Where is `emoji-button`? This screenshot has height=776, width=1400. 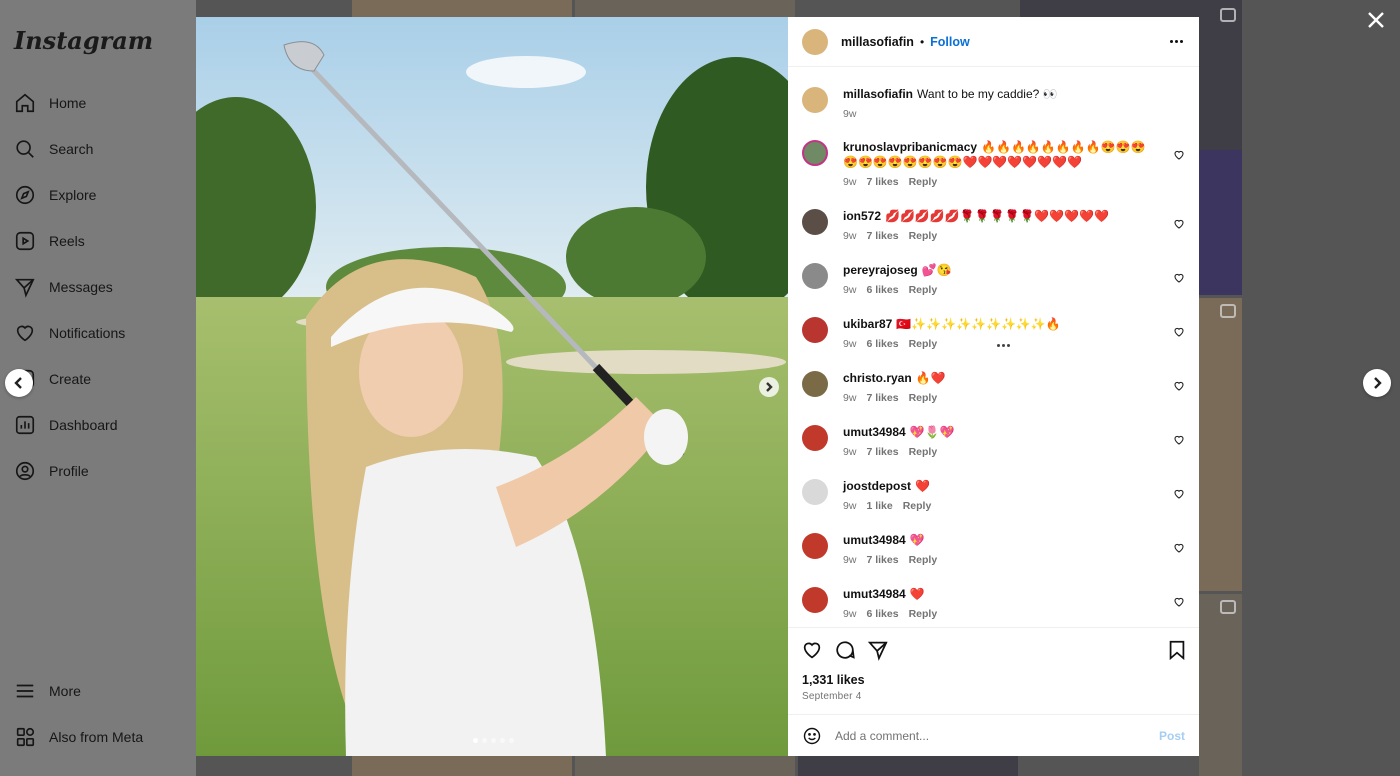 emoji-button is located at coordinates (812, 736).